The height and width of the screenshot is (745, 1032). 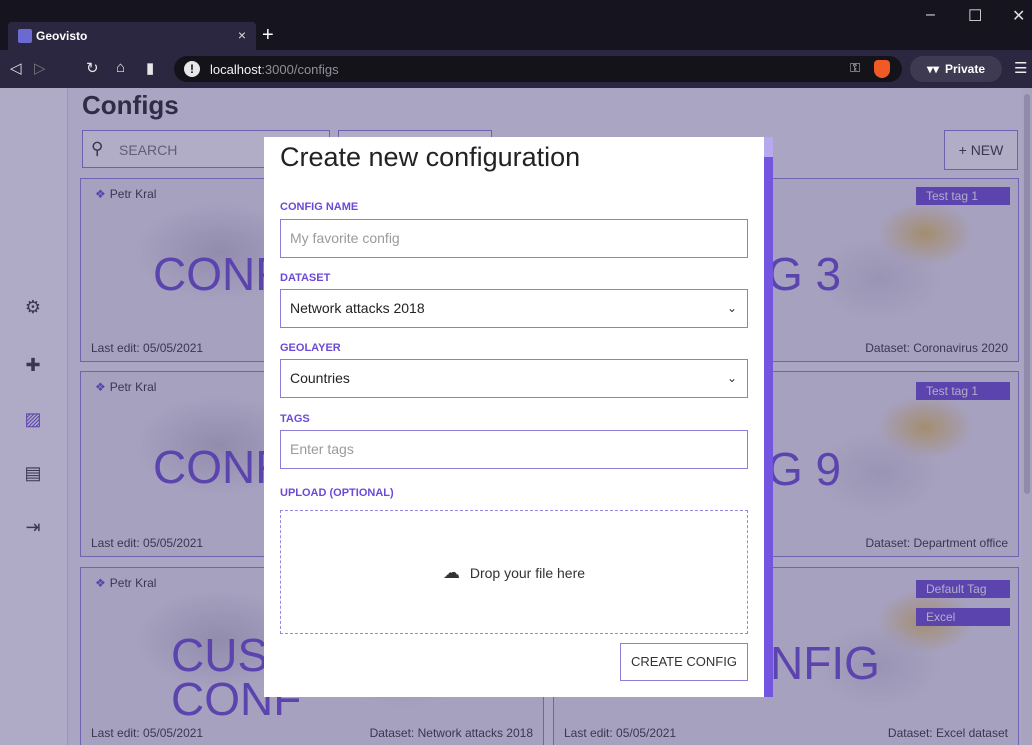 I want to click on modal-title: Create new configuration, so click(x=430, y=157).